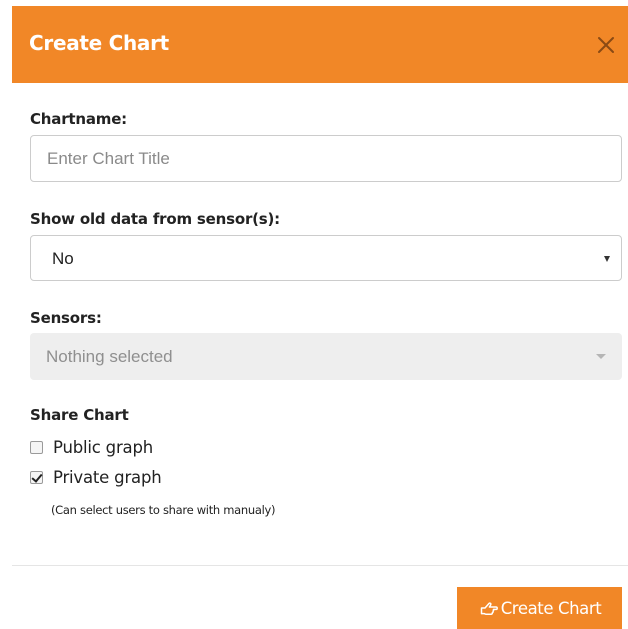  Describe the element at coordinates (36, 477) in the screenshot. I see `private-graph-checkbox` at that location.